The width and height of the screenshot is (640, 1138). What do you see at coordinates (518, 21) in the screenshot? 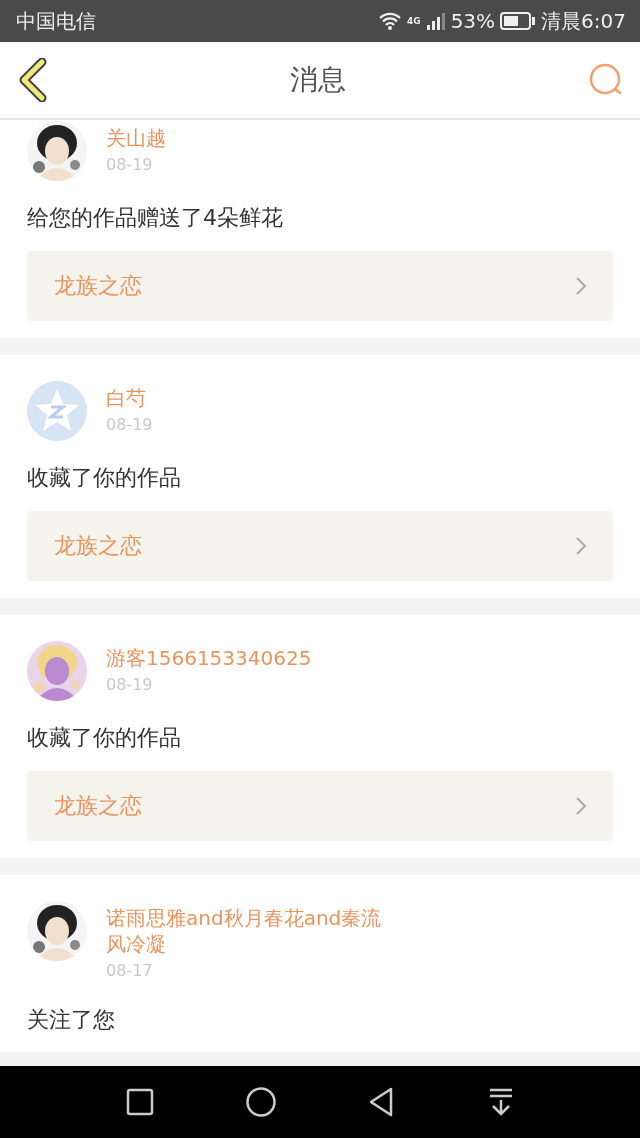
I see `battery-icon` at bounding box center [518, 21].